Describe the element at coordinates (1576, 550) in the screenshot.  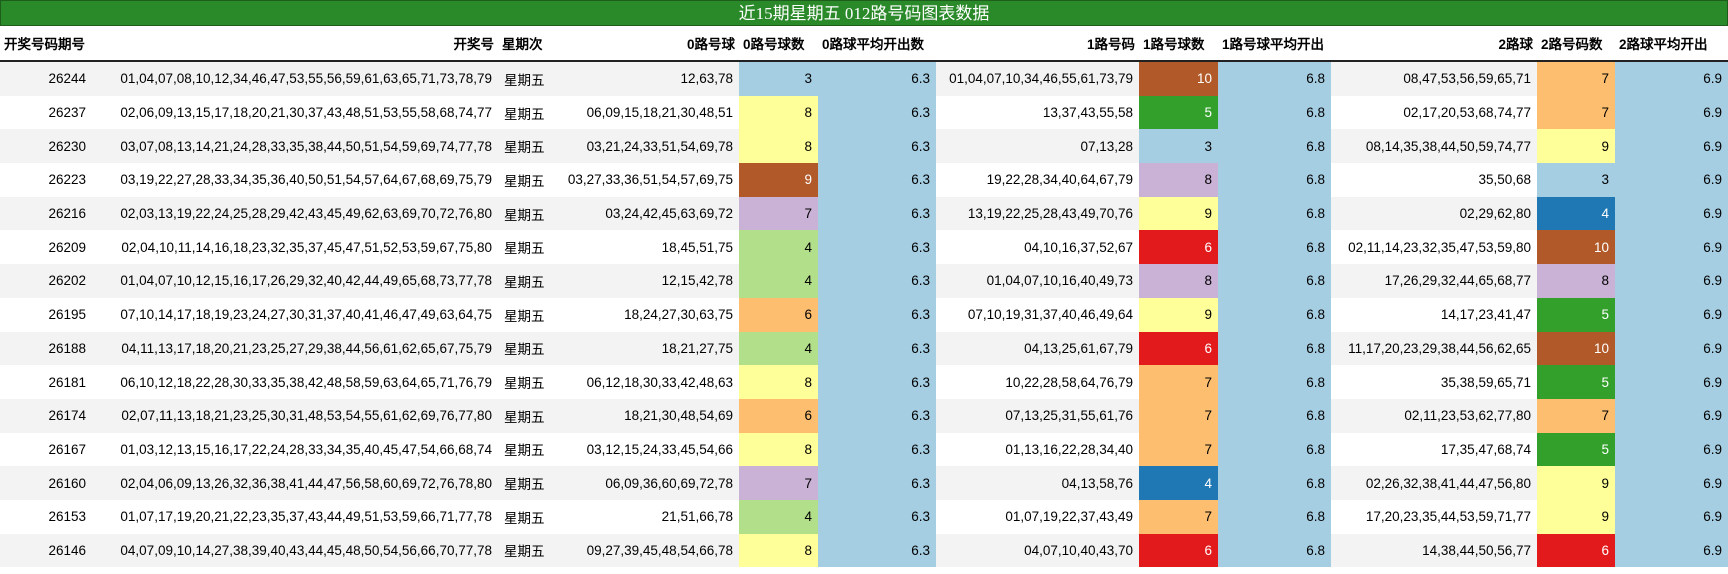
I see `cell-route2-count: 6` at that location.